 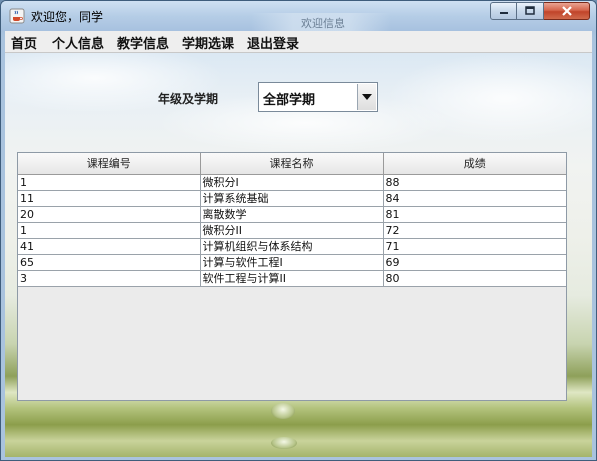 What do you see at coordinates (474, 246) in the screenshot?
I see `cell-score: 71` at bounding box center [474, 246].